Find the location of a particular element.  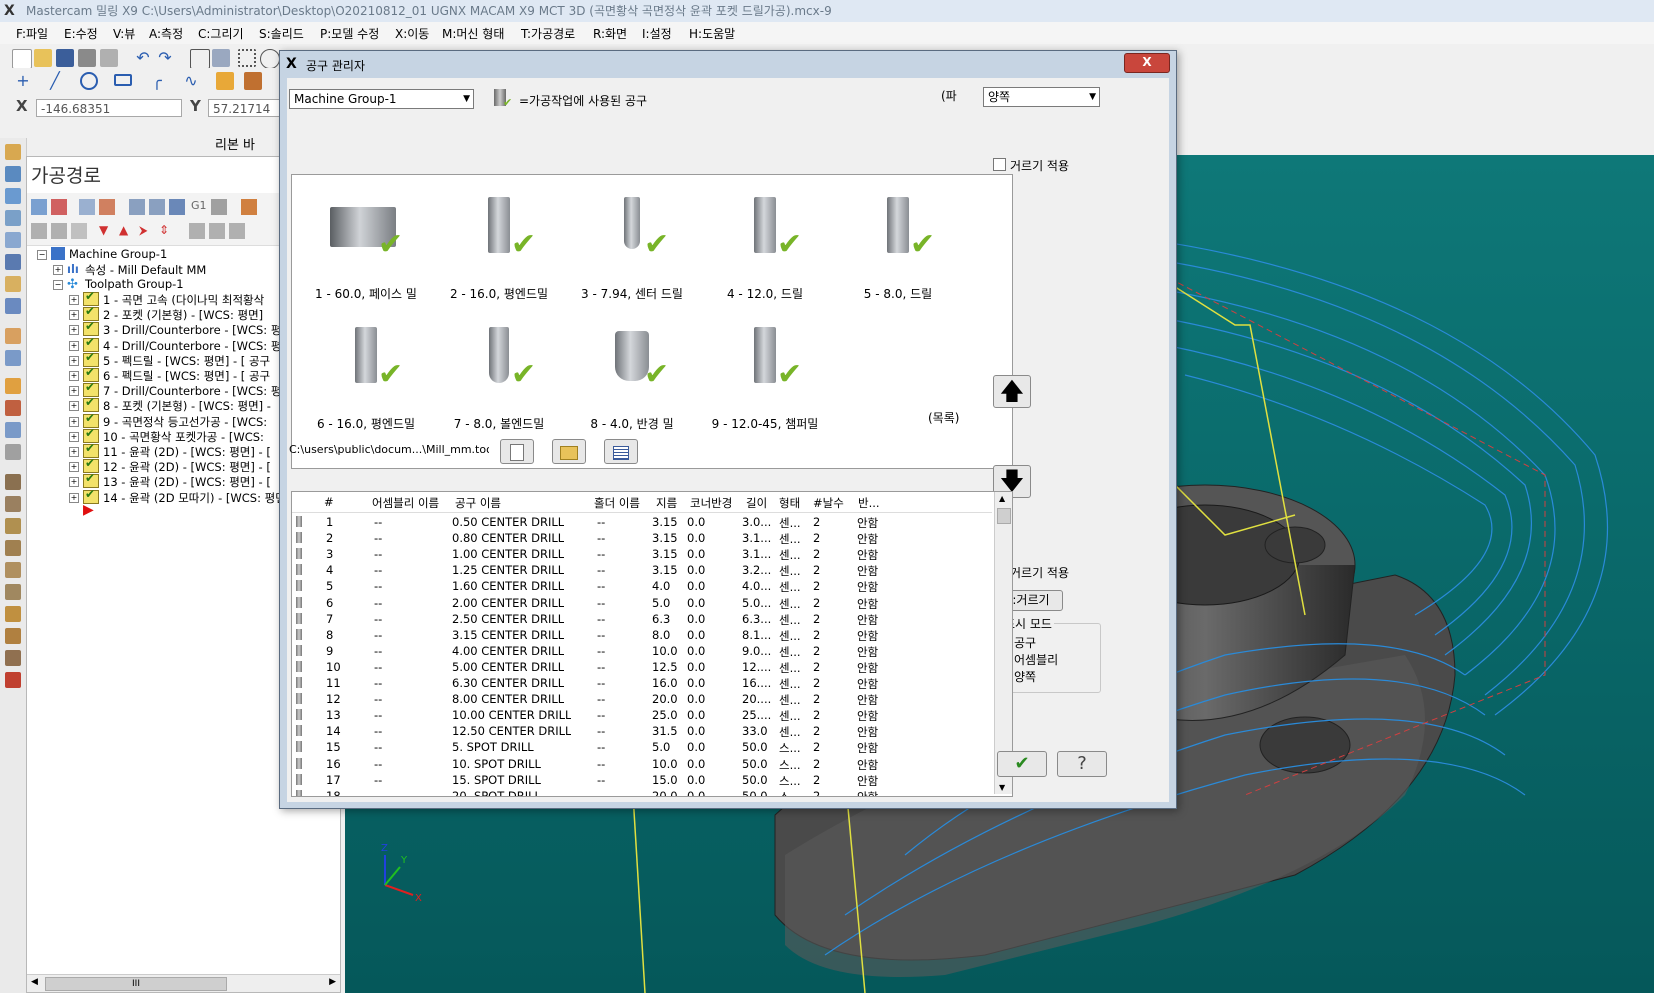

col-corner-radius: 코너반경 is located at coordinates (711, 503).